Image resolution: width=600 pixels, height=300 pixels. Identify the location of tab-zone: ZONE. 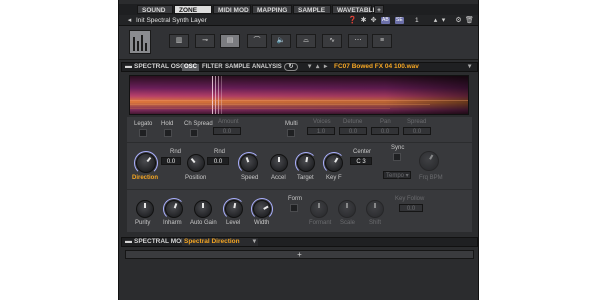
(193, 9).